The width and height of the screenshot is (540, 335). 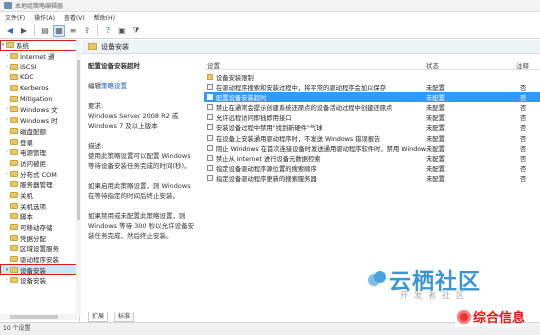 What do you see at coordinates (39, 163) in the screenshot?
I see `tree-item: 访问被拒` at bounding box center [39, 163].